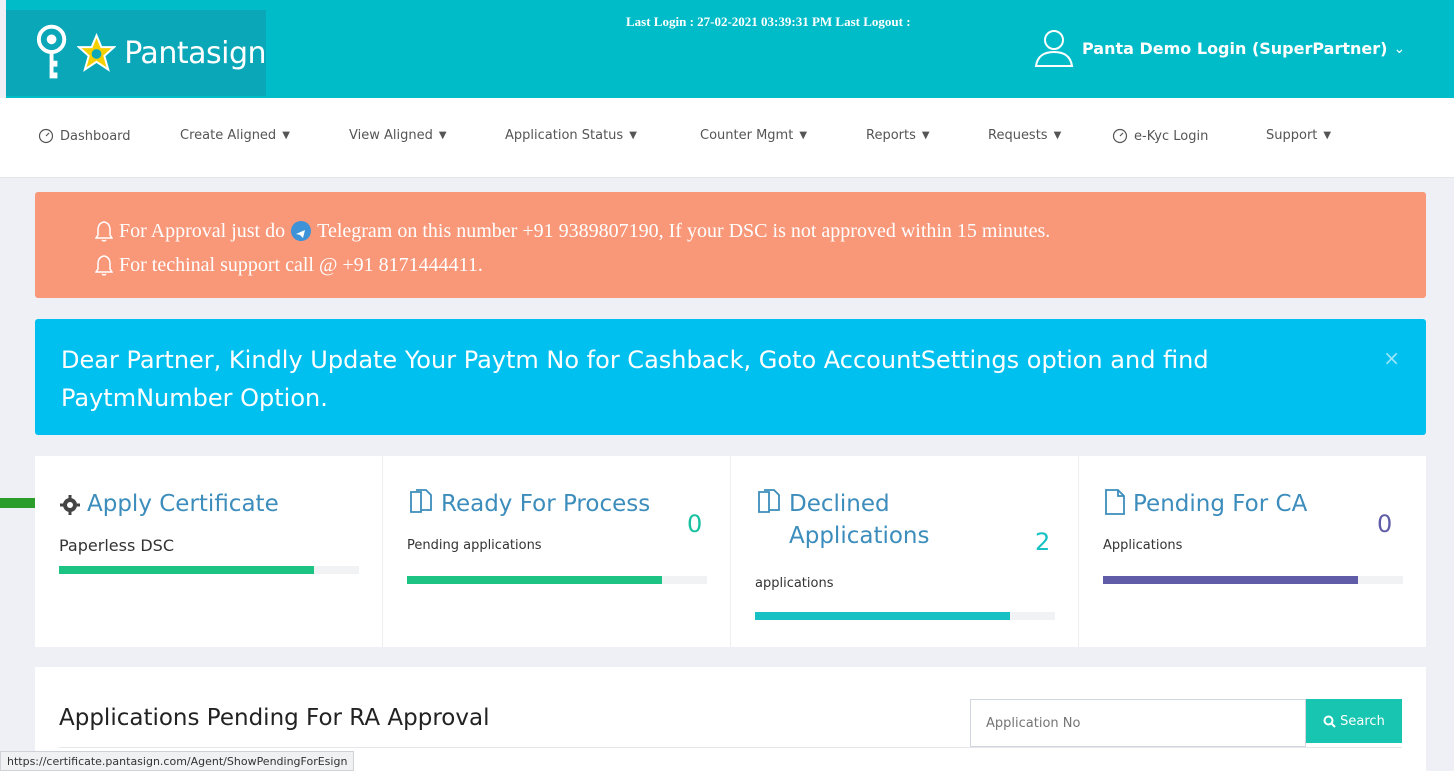  What do you see at coordinates (202, 231) in the screenshot?
I see `approval-text-pre: For Approval just do` at bounding box center [202, 231].